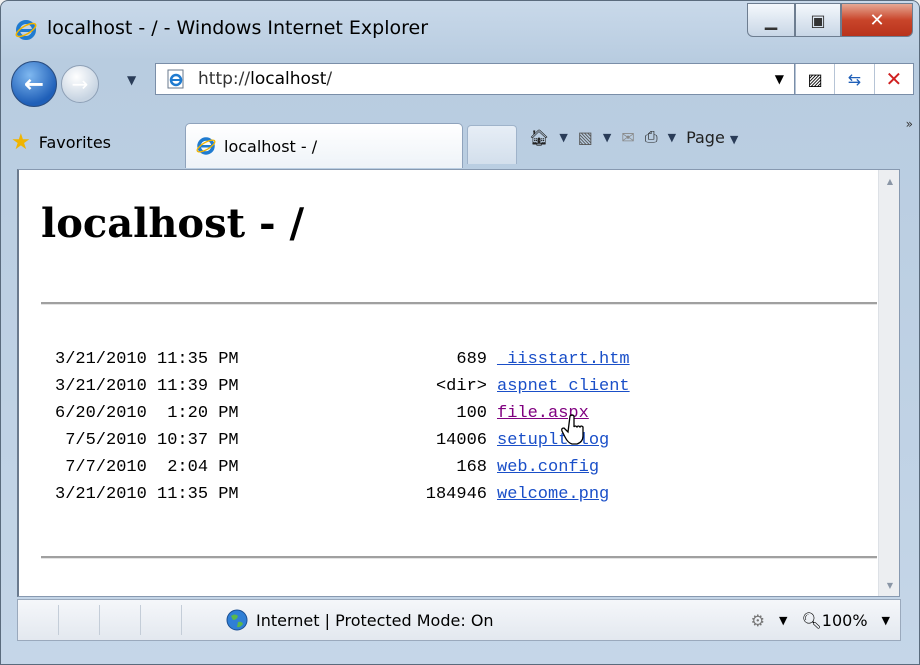 This screenshot has height=665, width=920. I want to click on page-dropdown-icon: ▼, so click(734, 139).